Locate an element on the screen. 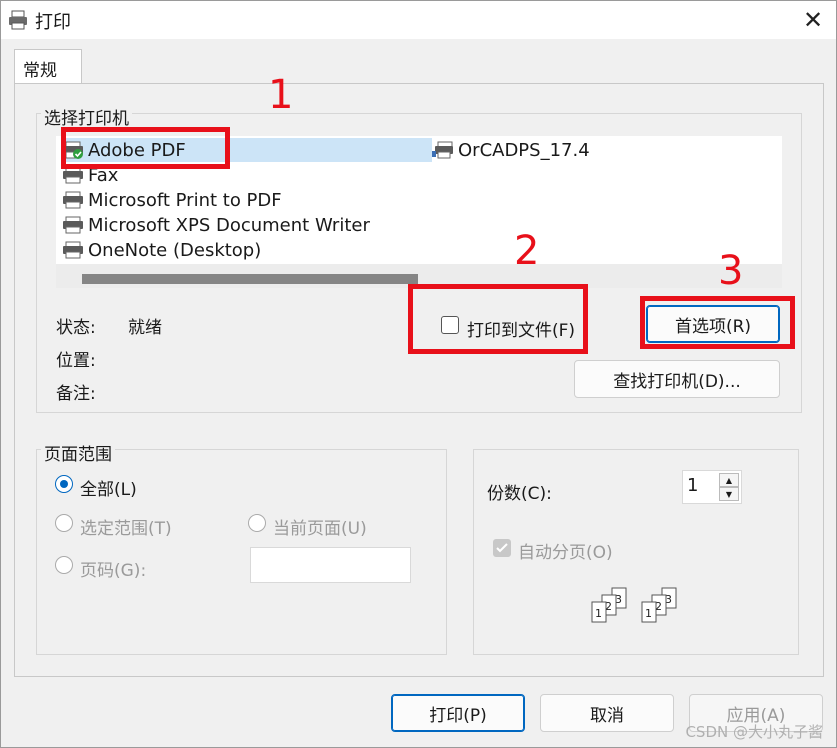  window-title: 打印 is located at coordinates (53, 22).